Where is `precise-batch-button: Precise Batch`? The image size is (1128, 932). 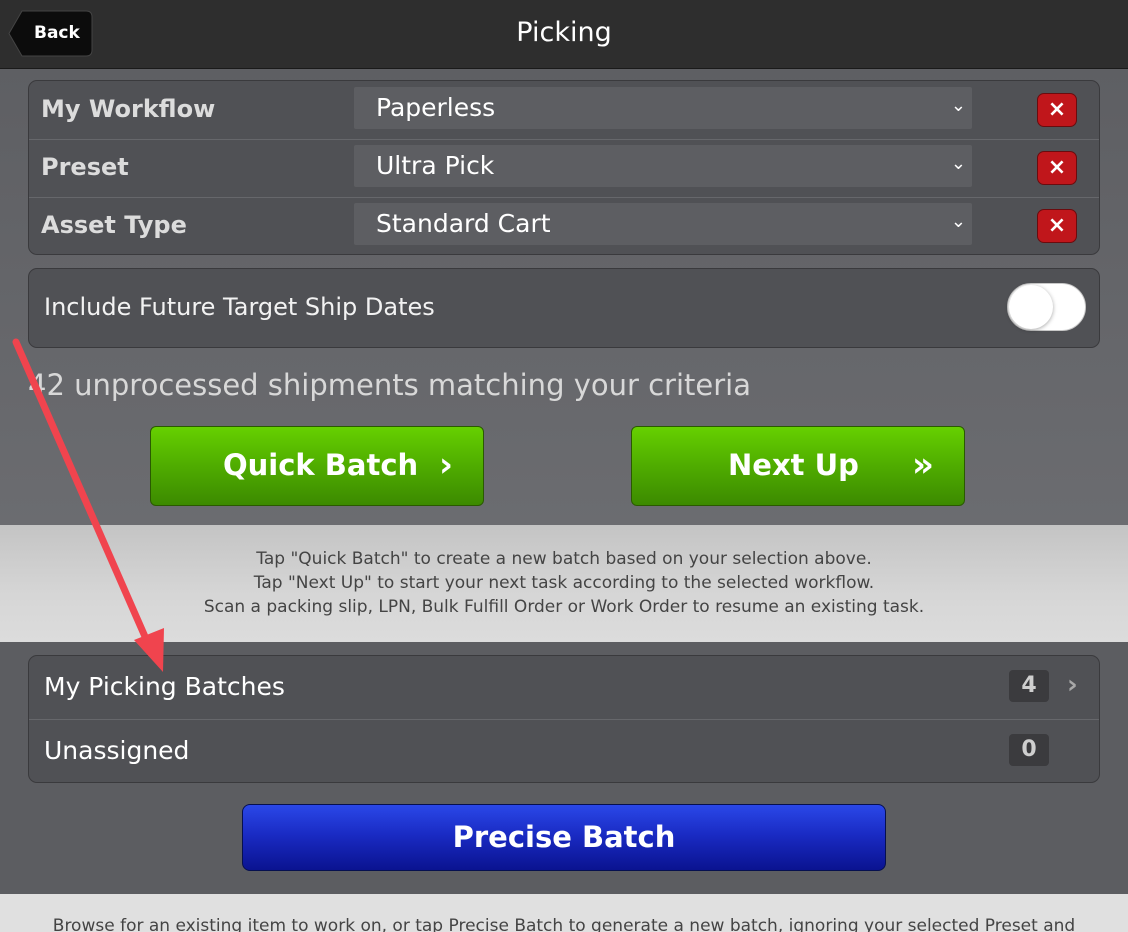 precise-batch-button: Precise Batch is located at coordinates (564, 837).